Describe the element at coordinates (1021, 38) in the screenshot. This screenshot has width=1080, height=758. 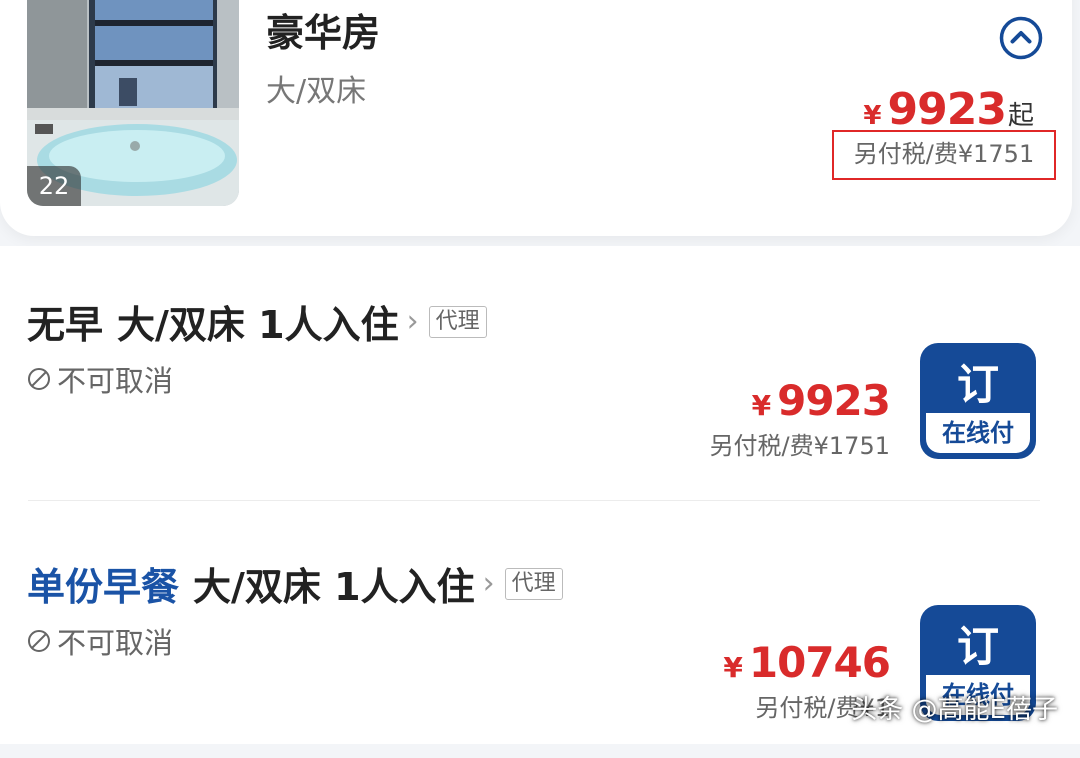
I see `chevron-up-circle-icon` at that location.